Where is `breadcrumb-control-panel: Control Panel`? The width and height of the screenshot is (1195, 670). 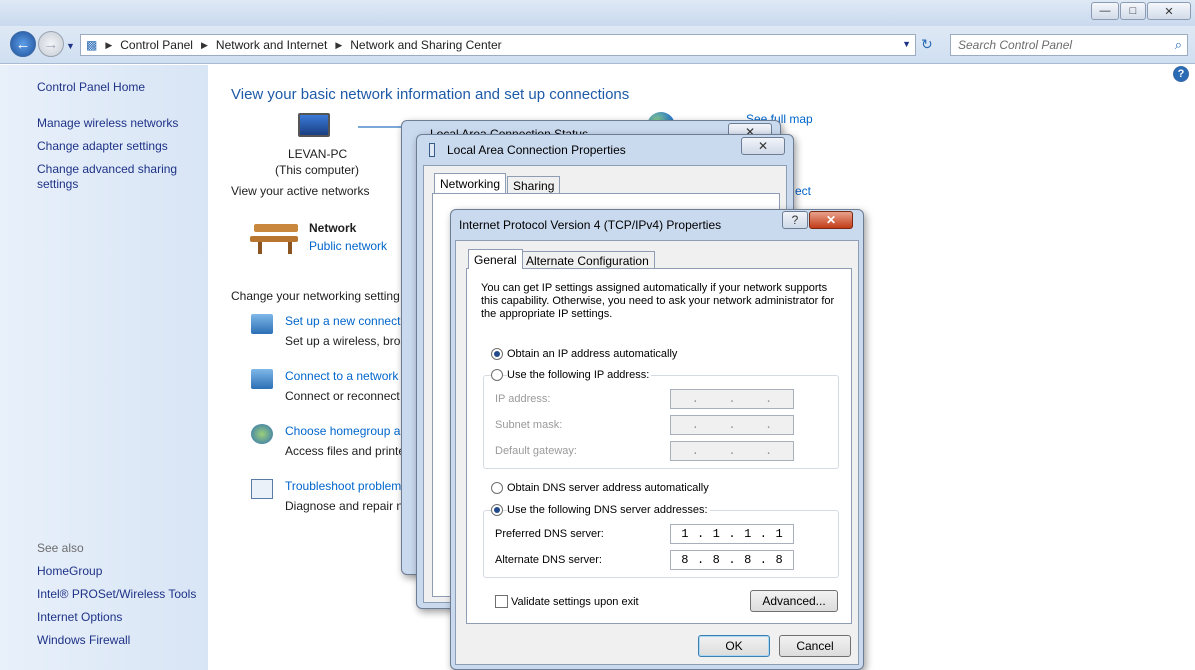
breadcrumb-control-panel: Control Panel is located at coordinates (156, 45).